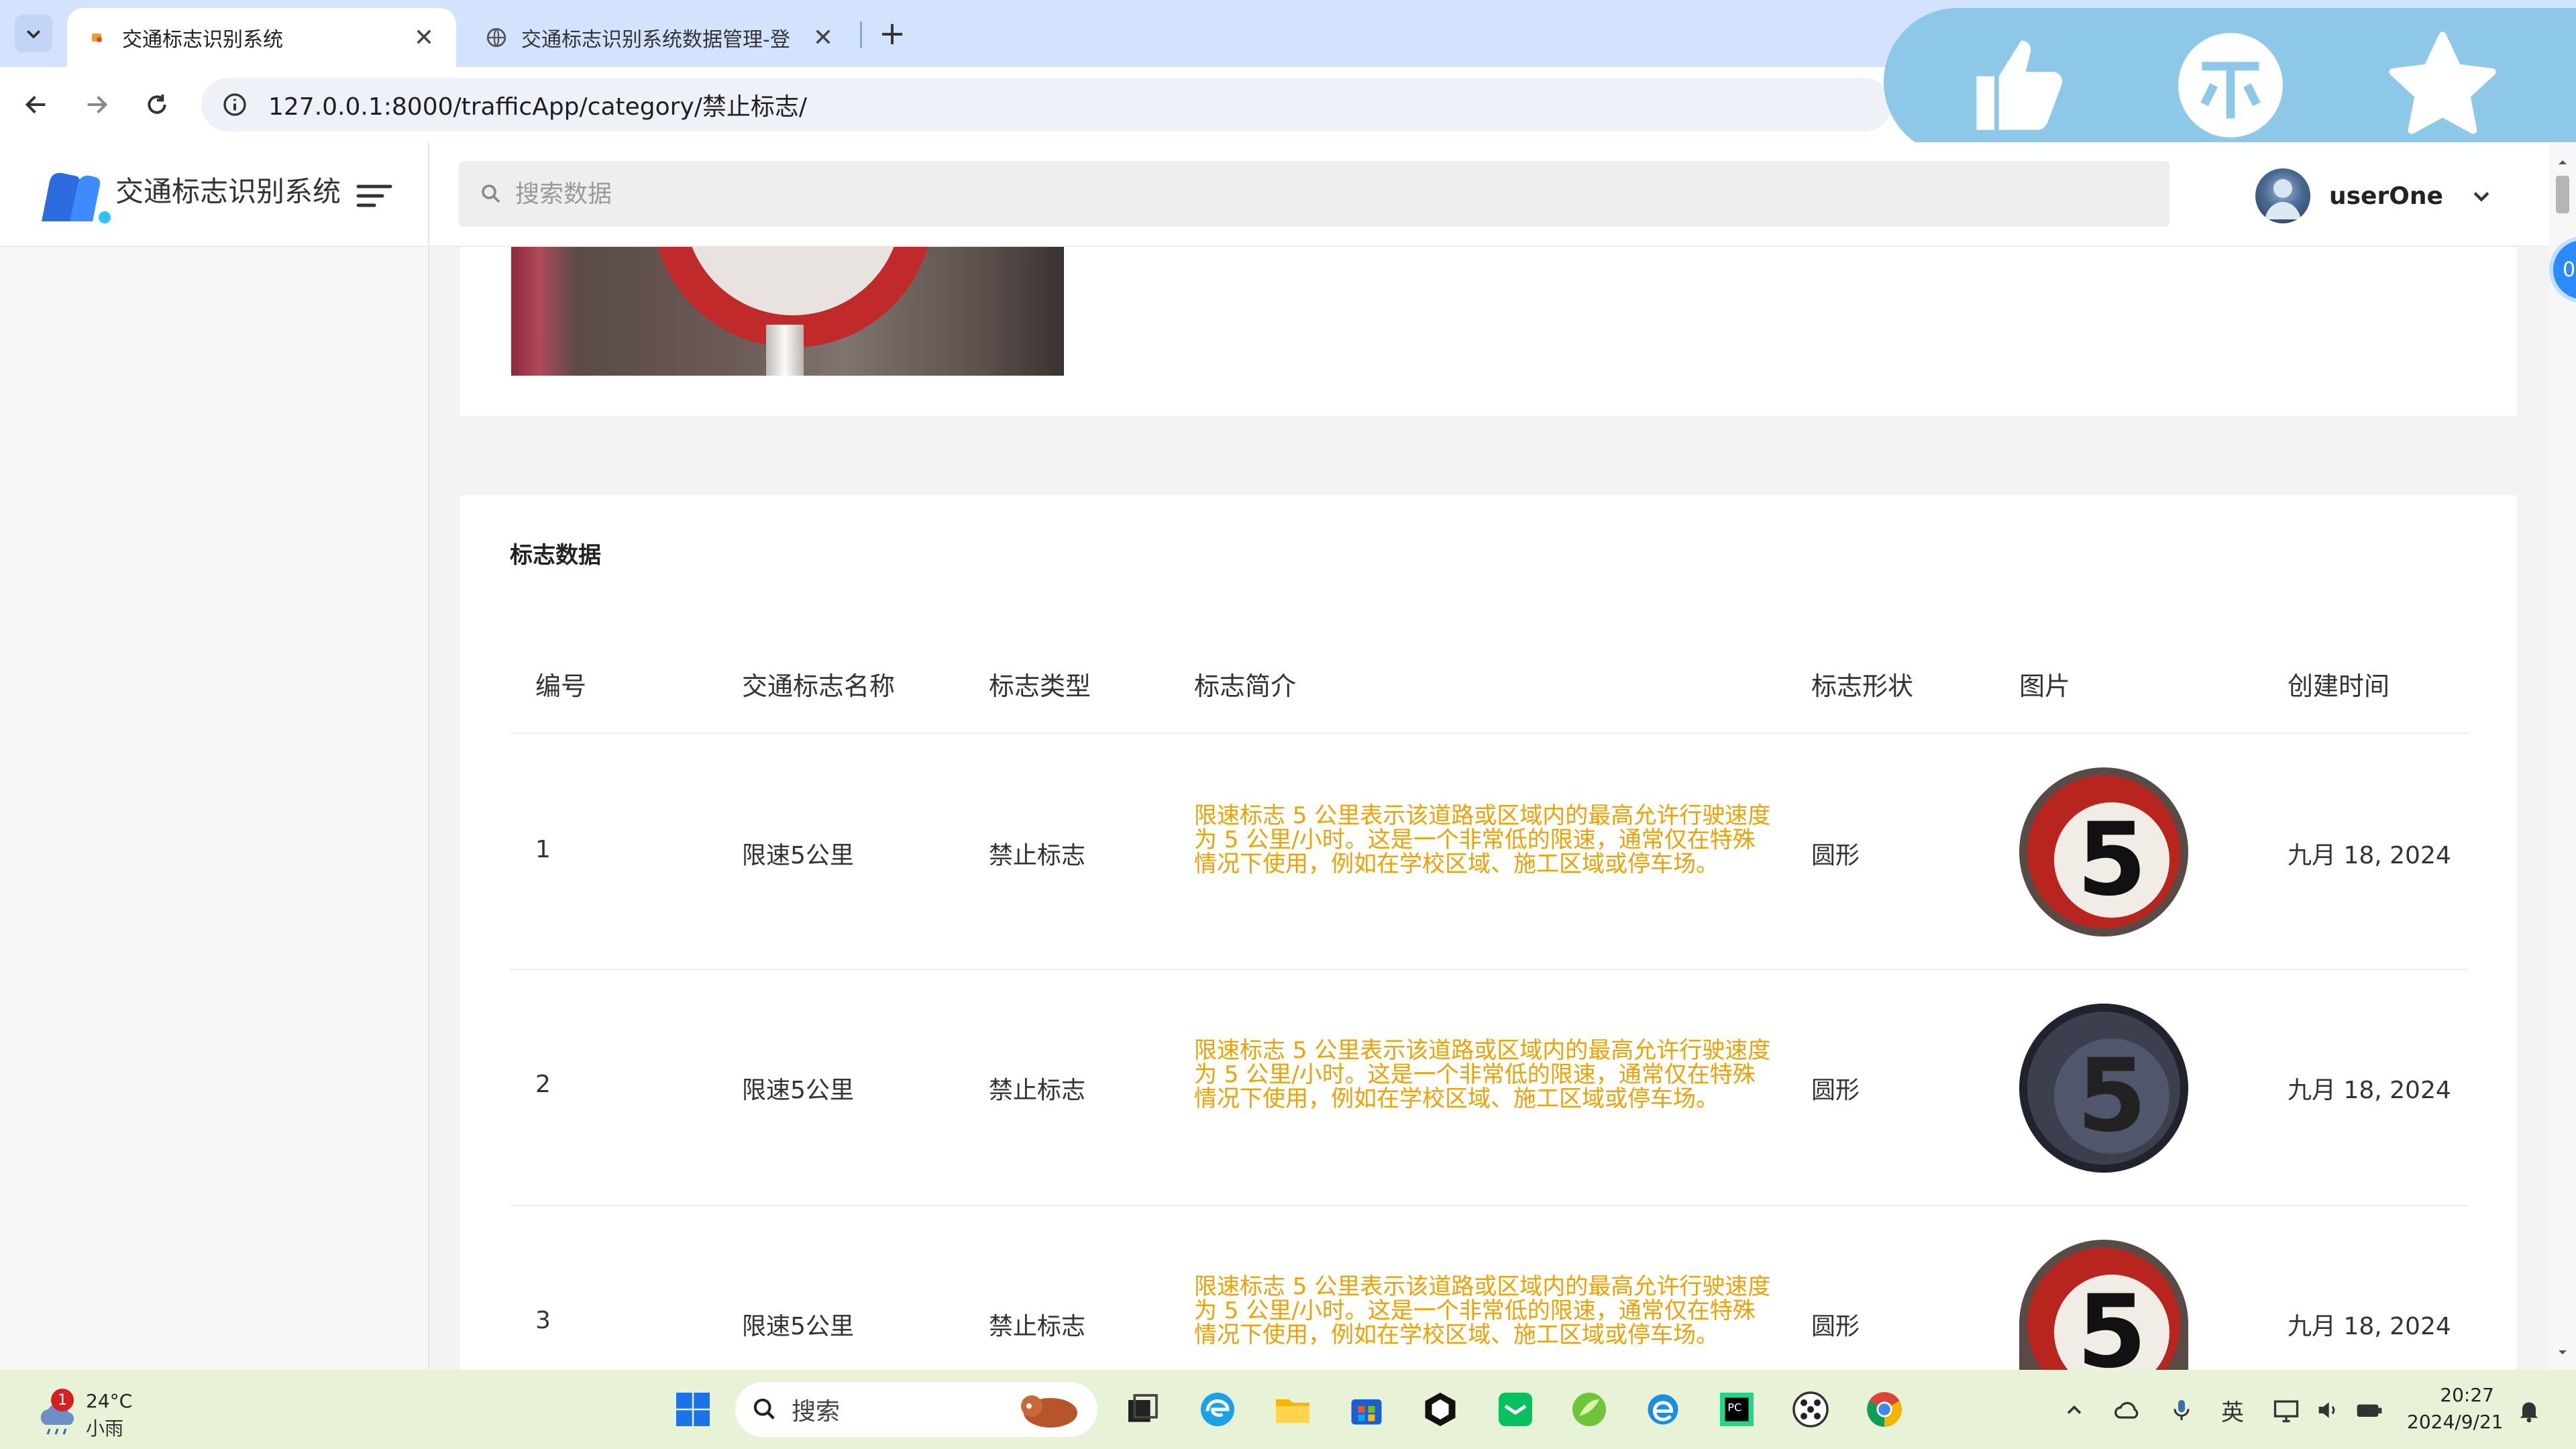  I want to click on arrow-left-icon, so click(35, 104).